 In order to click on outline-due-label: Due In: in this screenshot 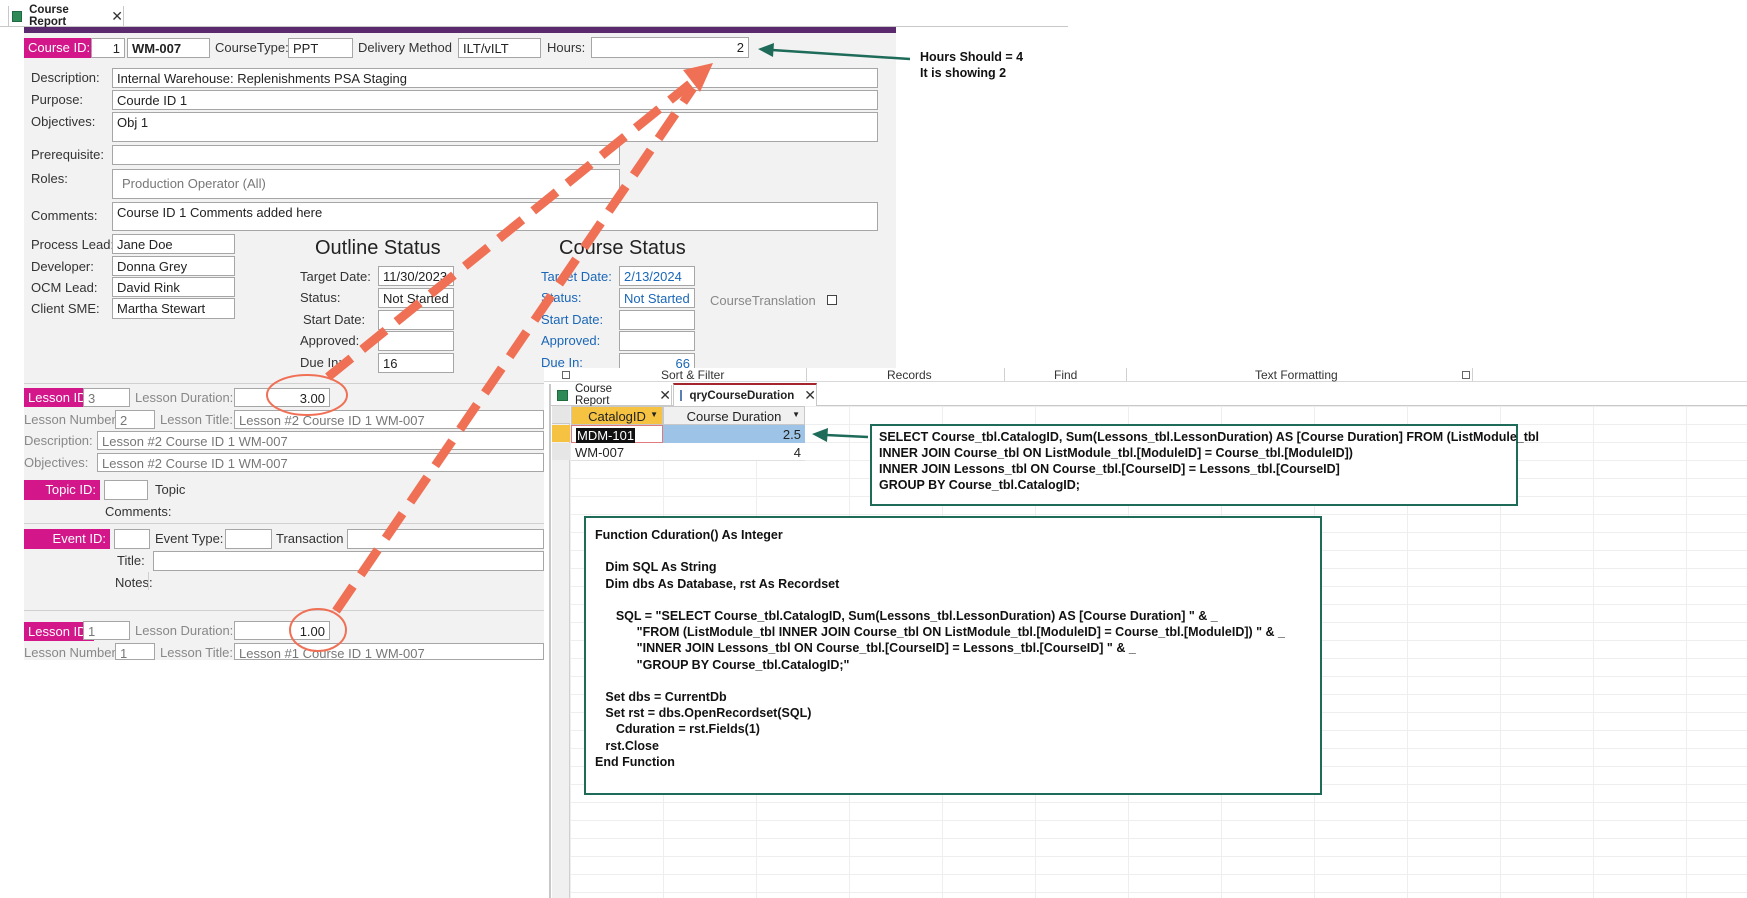, I will do `click(321, 362)`.